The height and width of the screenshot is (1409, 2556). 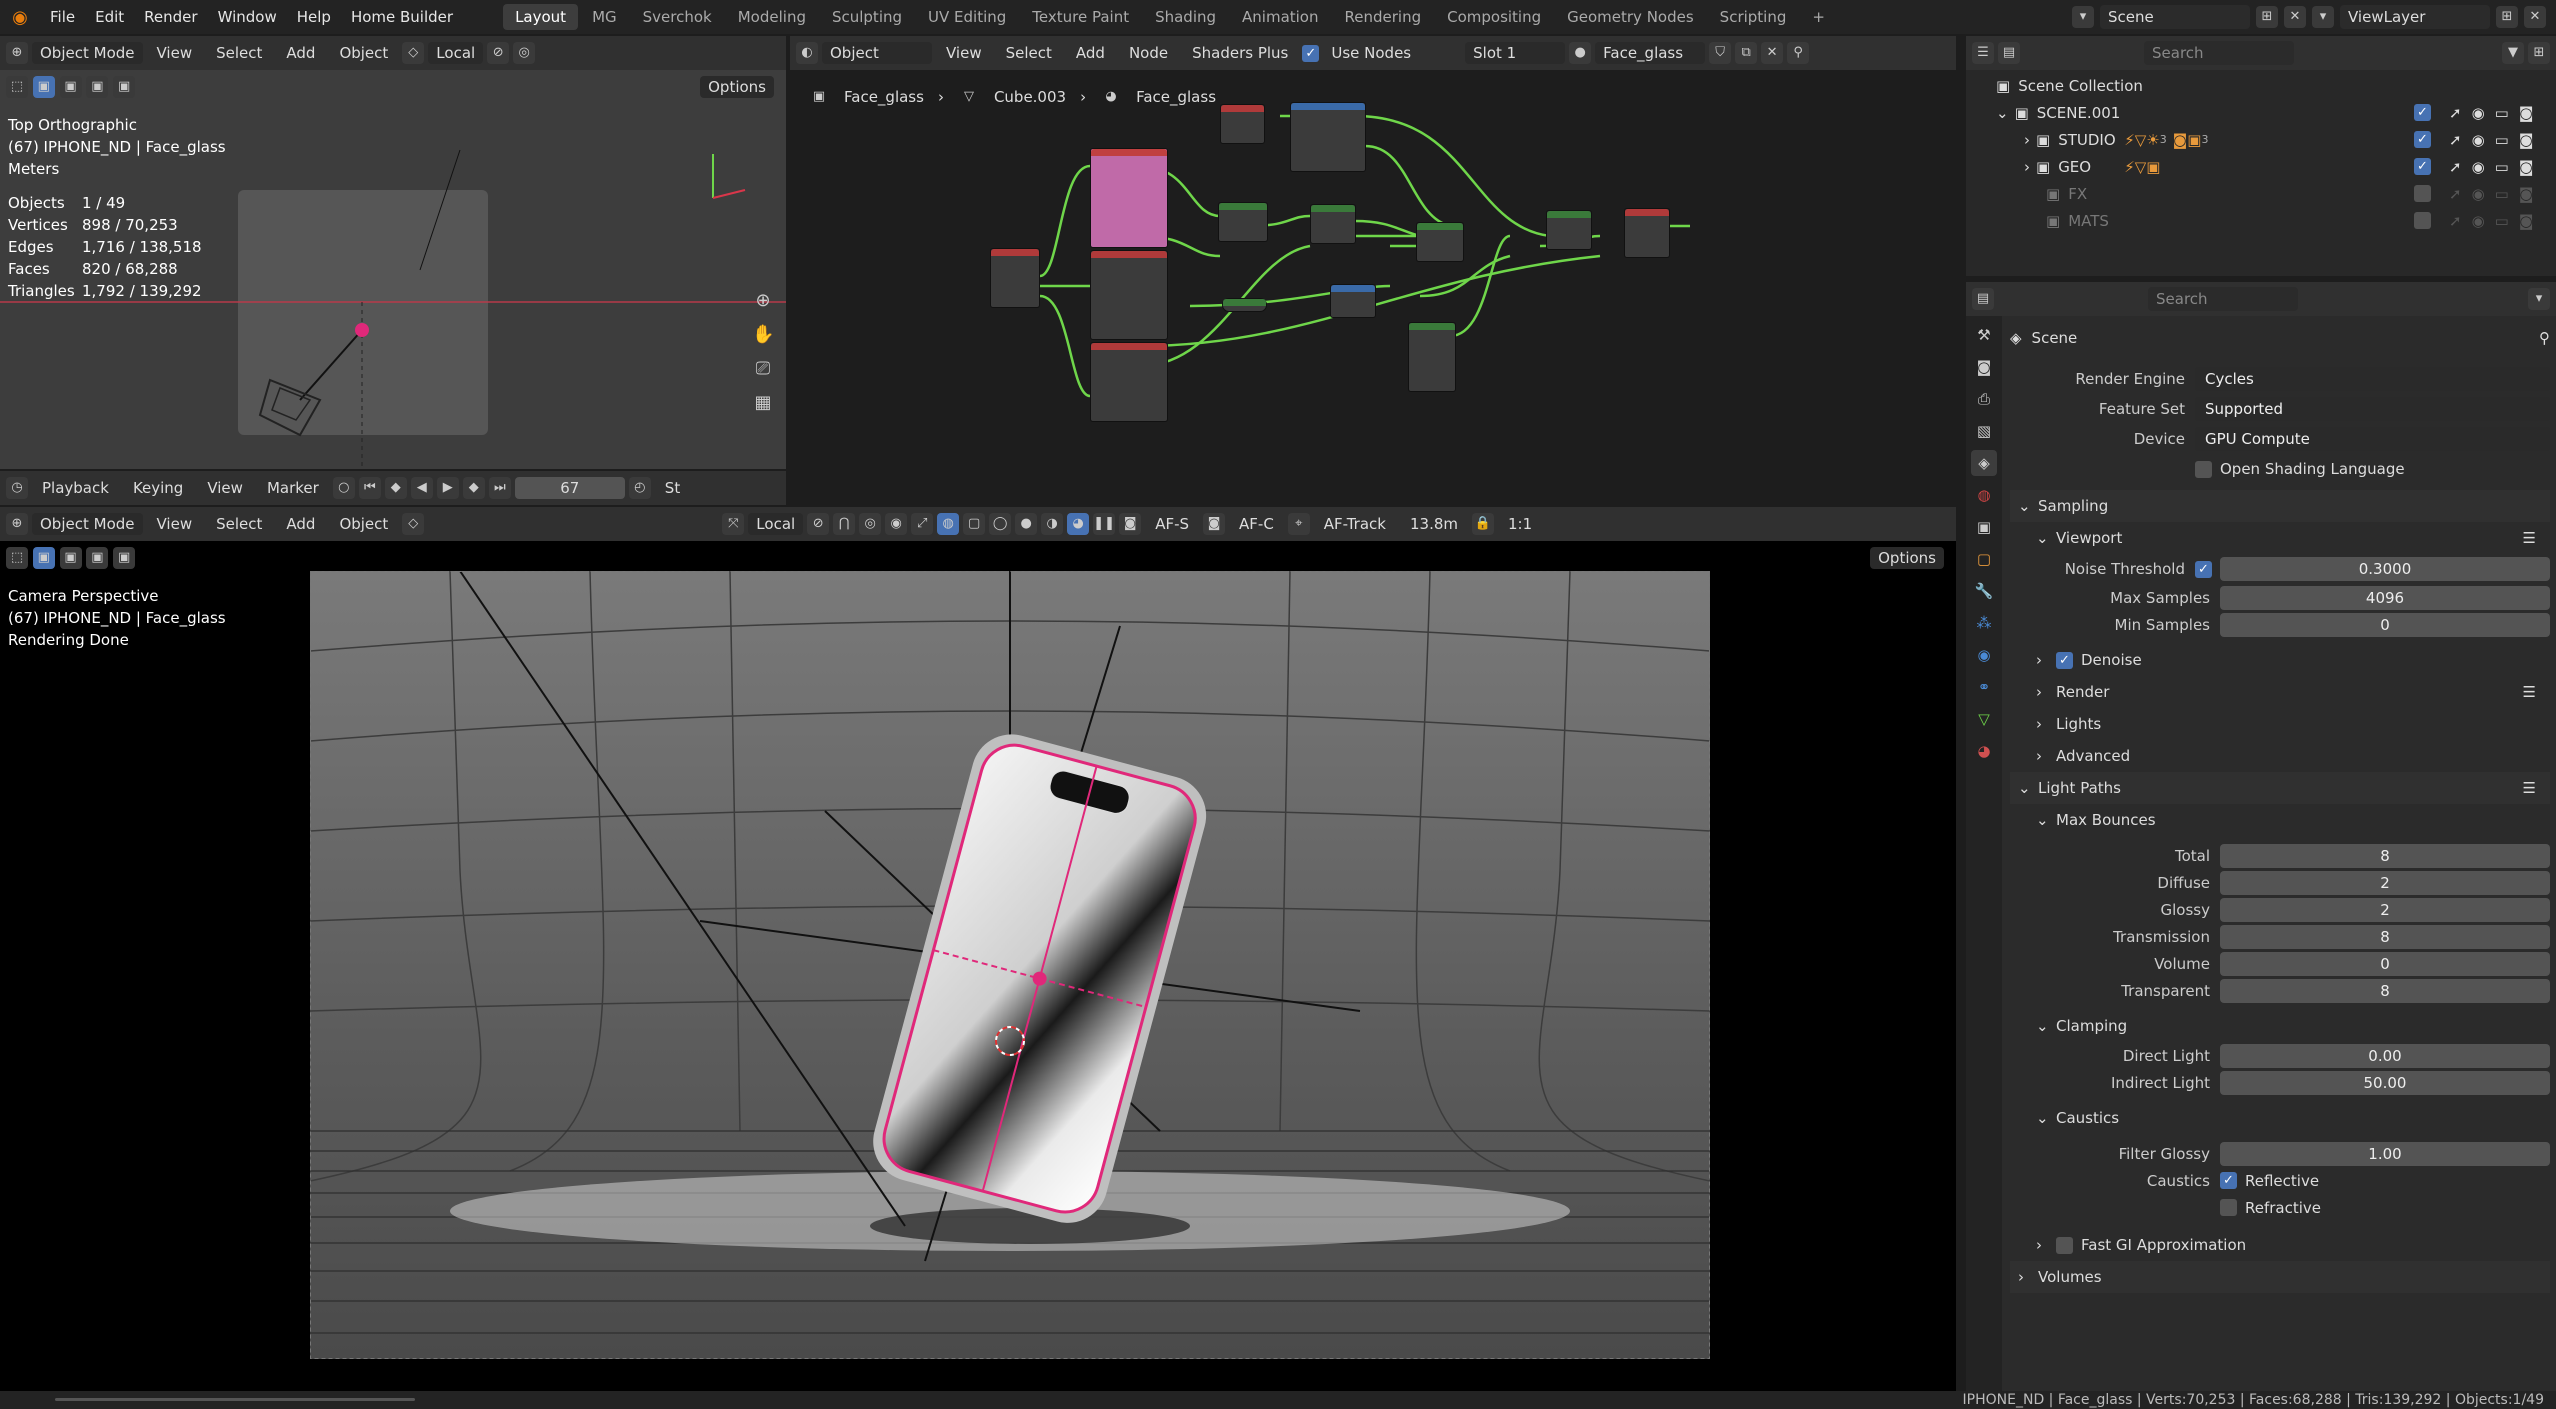 I want to click on properties-search-input: Search, so click(x=2223, y=299).